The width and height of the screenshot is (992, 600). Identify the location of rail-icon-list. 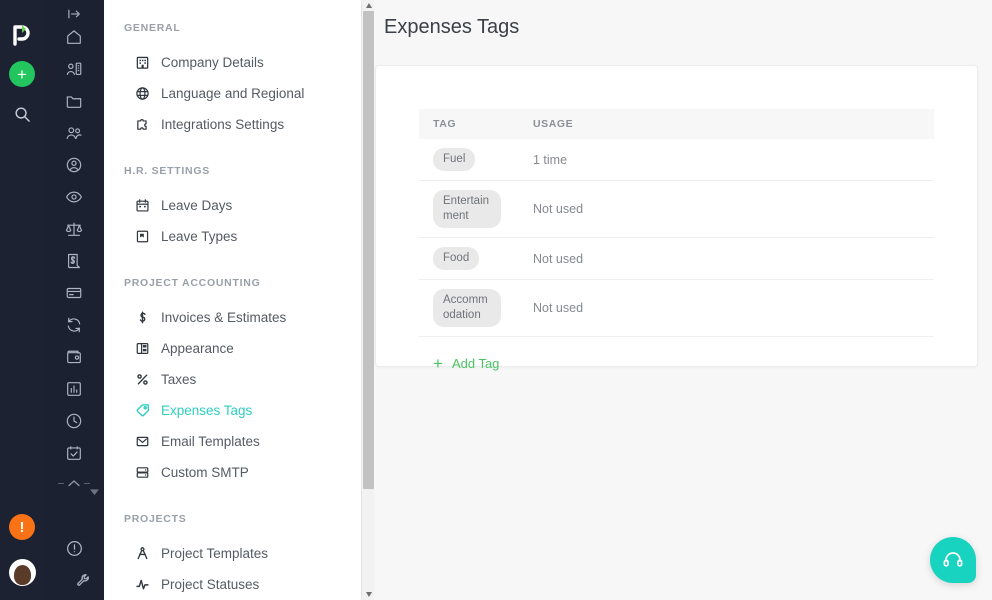
(74, 244).